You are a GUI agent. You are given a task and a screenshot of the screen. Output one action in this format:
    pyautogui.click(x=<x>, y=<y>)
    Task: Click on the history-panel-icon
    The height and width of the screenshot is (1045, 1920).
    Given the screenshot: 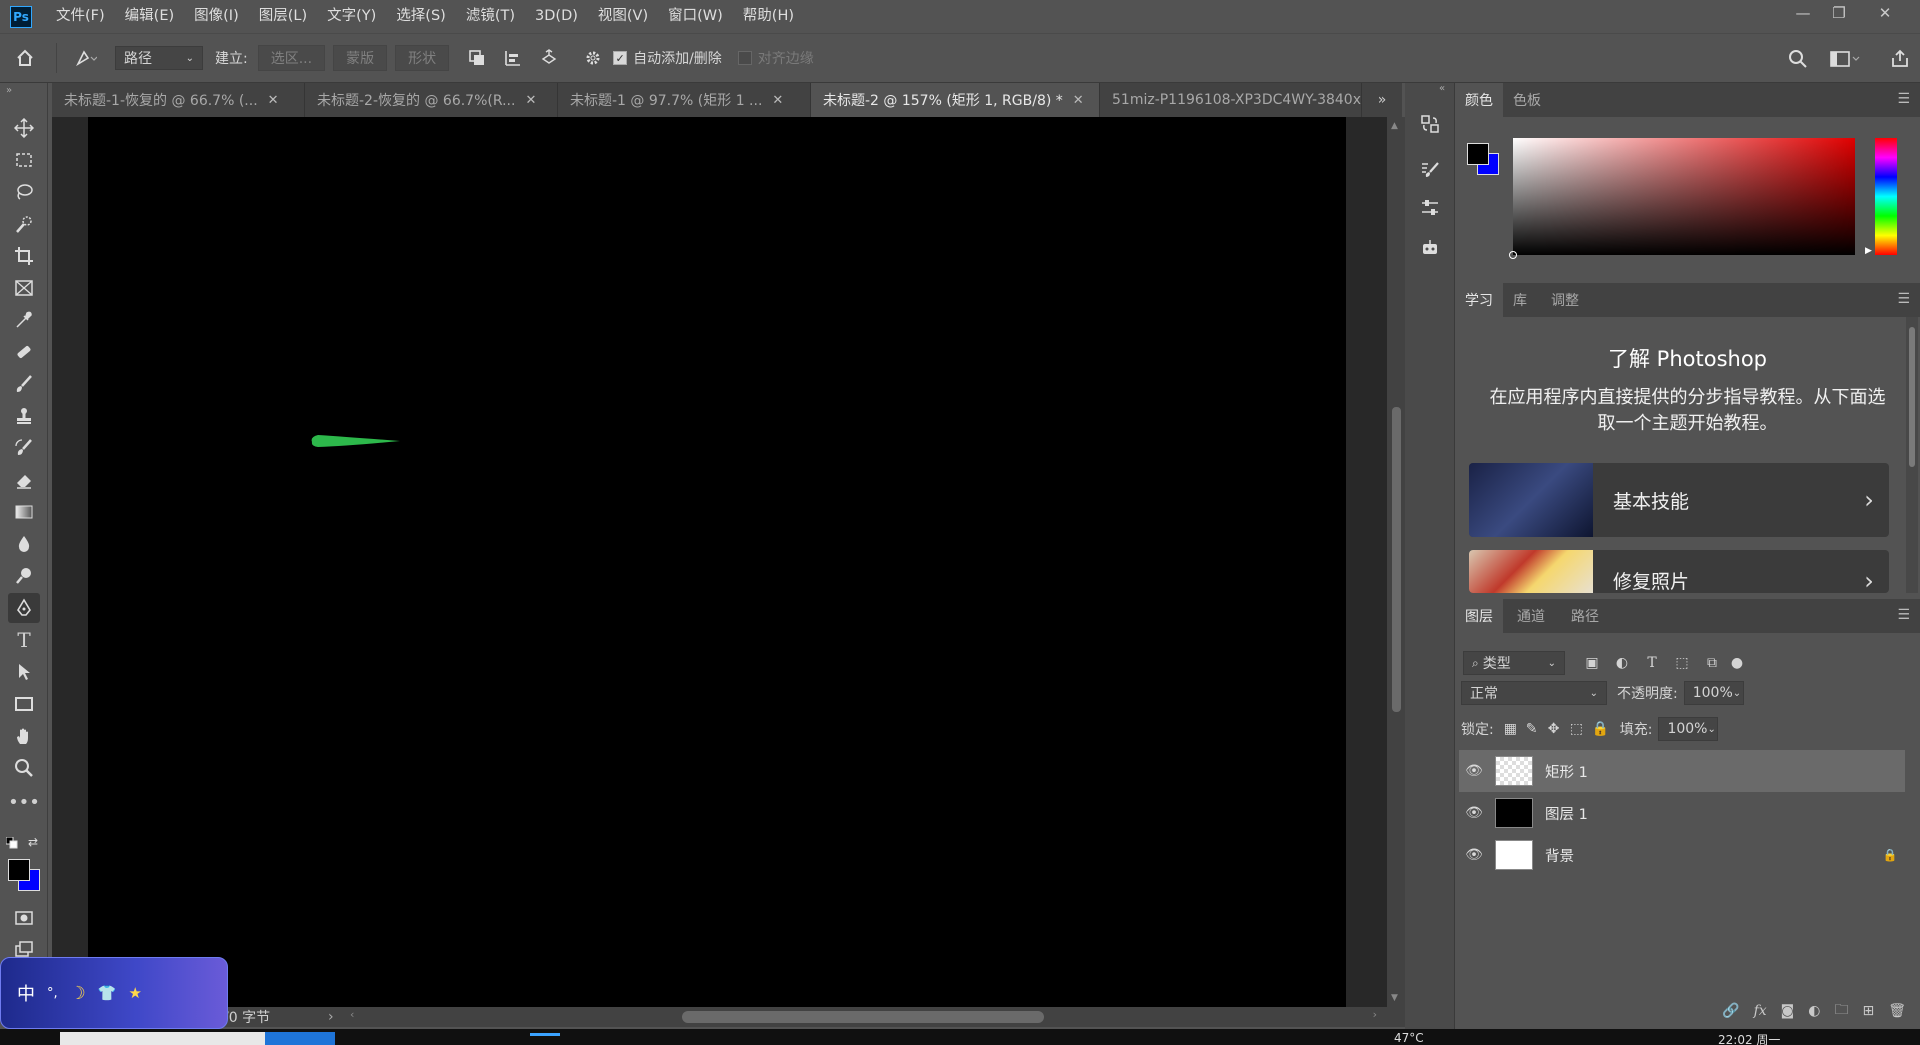 What is the action you would take?
    pyautogui.click(x=1430, y=124)
    